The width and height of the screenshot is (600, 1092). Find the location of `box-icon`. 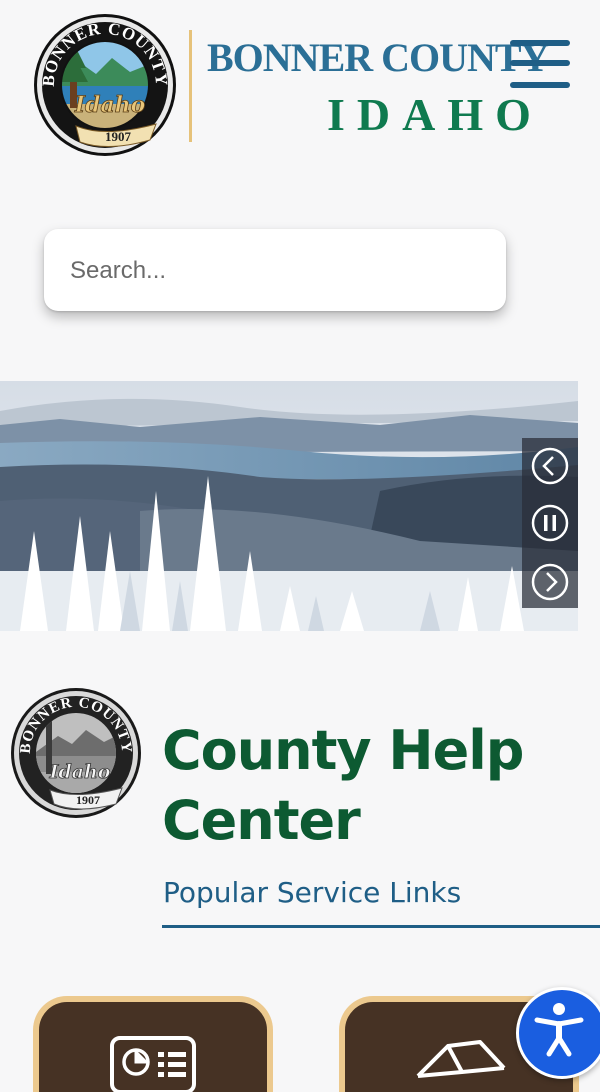

box-icon is located at coordinates (461, 1059).